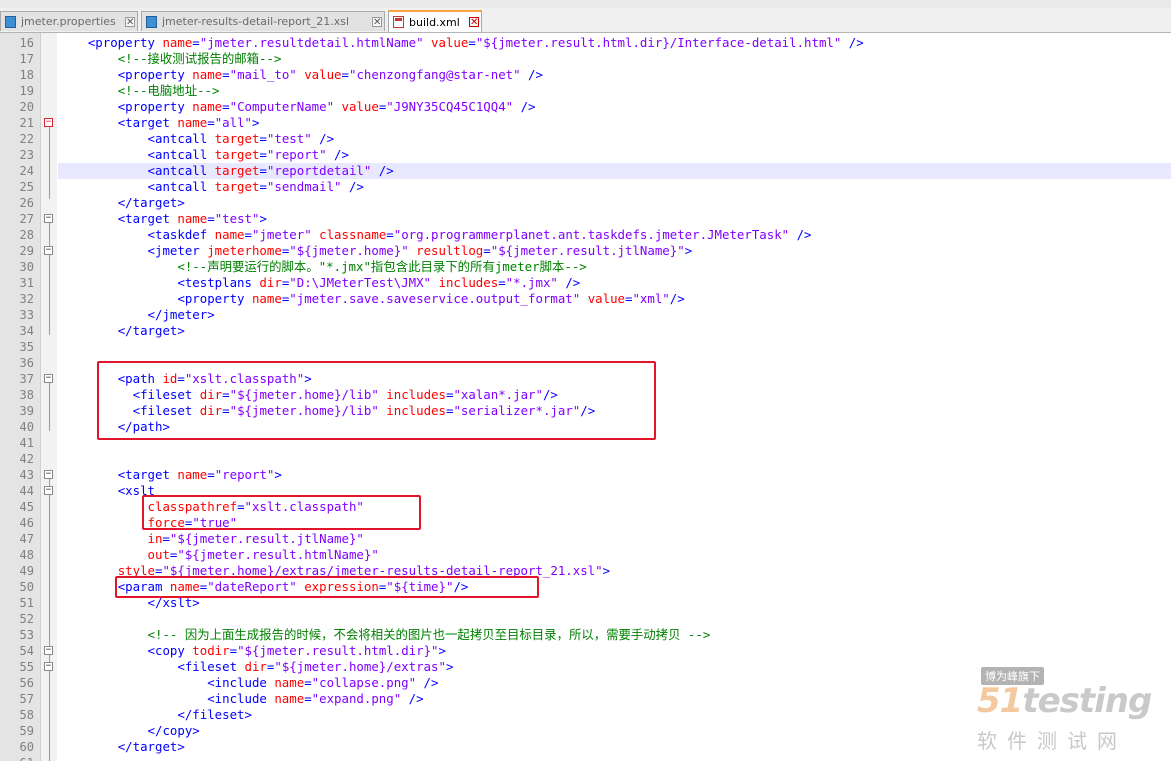 Image resolution: width=1171 pixels, height=761 pixels. I want to click on code-line: 23 <antcall target="report" />, so click(585, 155).